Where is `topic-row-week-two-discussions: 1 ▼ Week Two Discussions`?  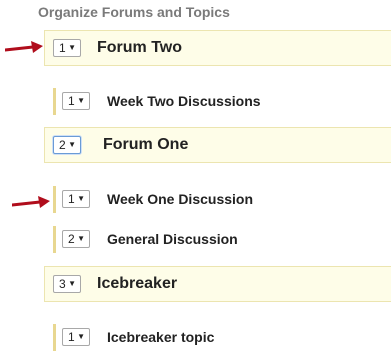
topic-row-week-two-discussions: 1 ▼ Week Two Discussions is located at coordinates (157, 101).